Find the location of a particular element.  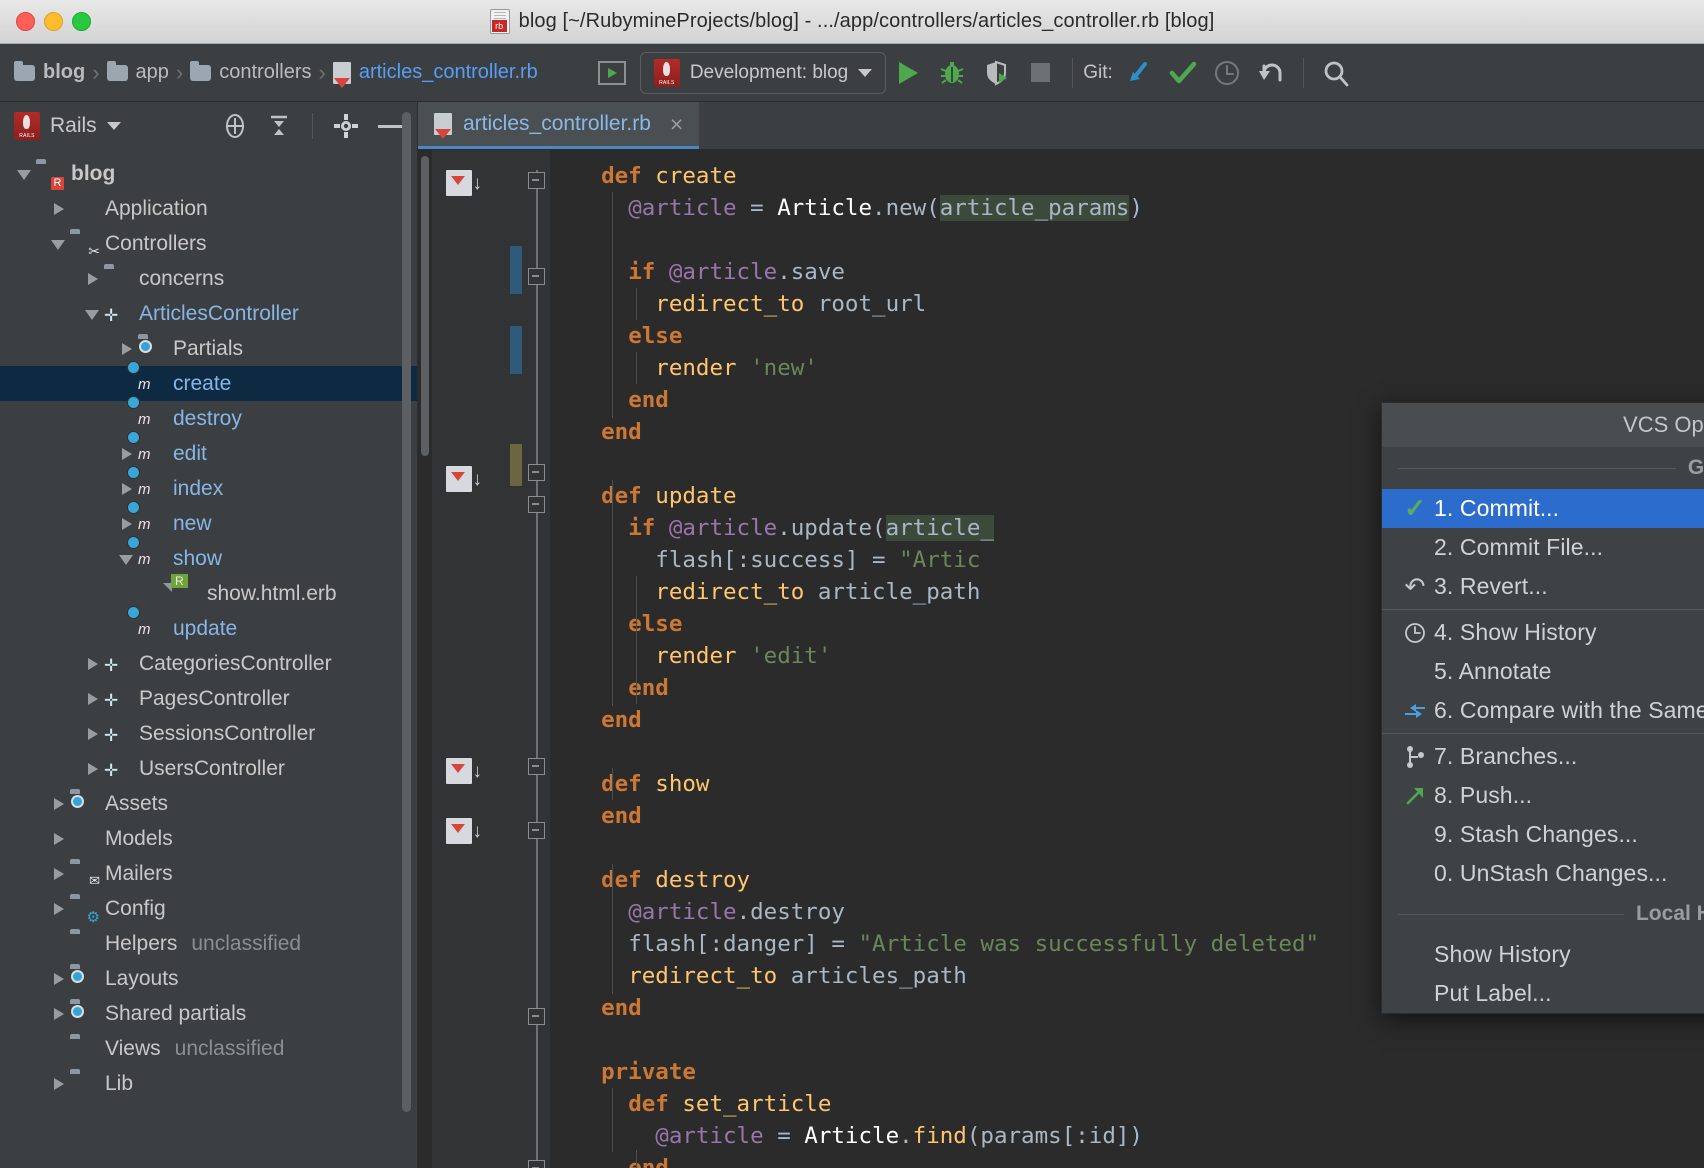

tree-item-userscontroller: UsersController is located at coordinates (208, 768).